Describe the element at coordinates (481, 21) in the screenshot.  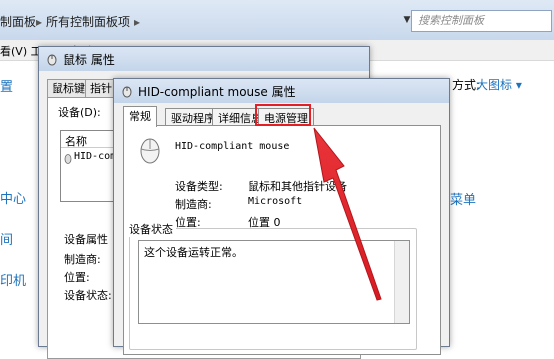
I see `search-input: 搜索控制面板` at that location.